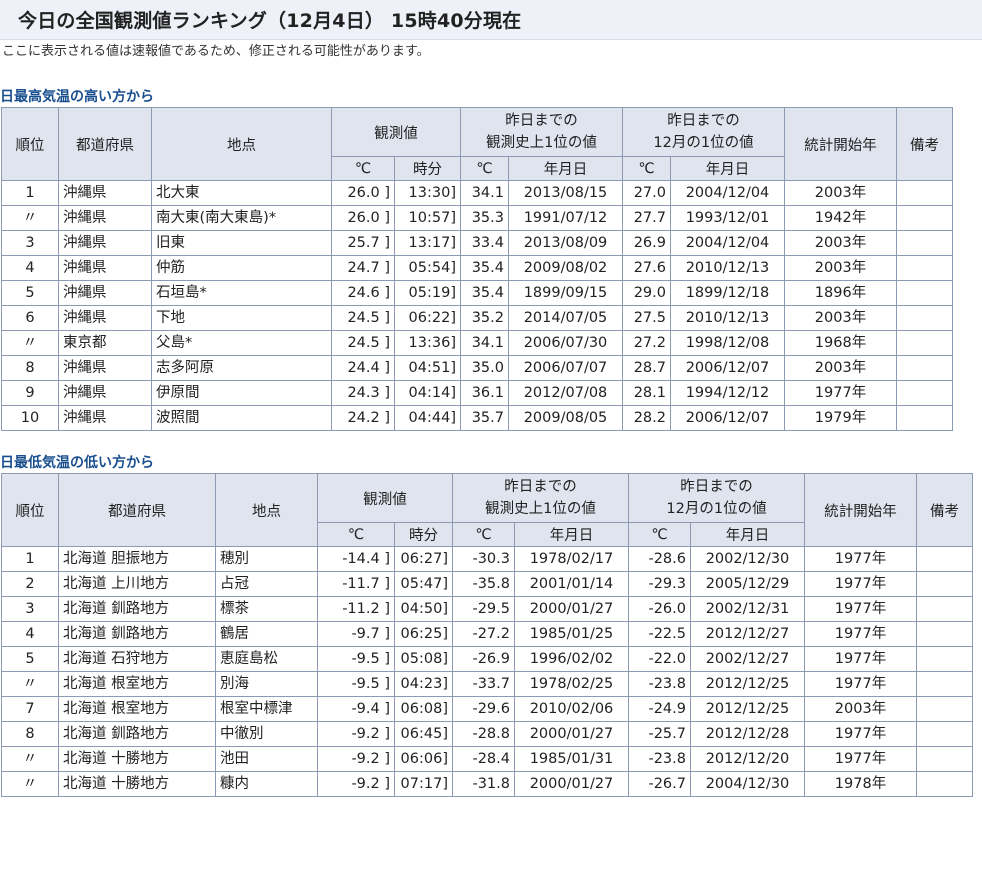 This screenshot has height=889, width=982. I want to click on cell-station: 標茶, so click(266, 609).